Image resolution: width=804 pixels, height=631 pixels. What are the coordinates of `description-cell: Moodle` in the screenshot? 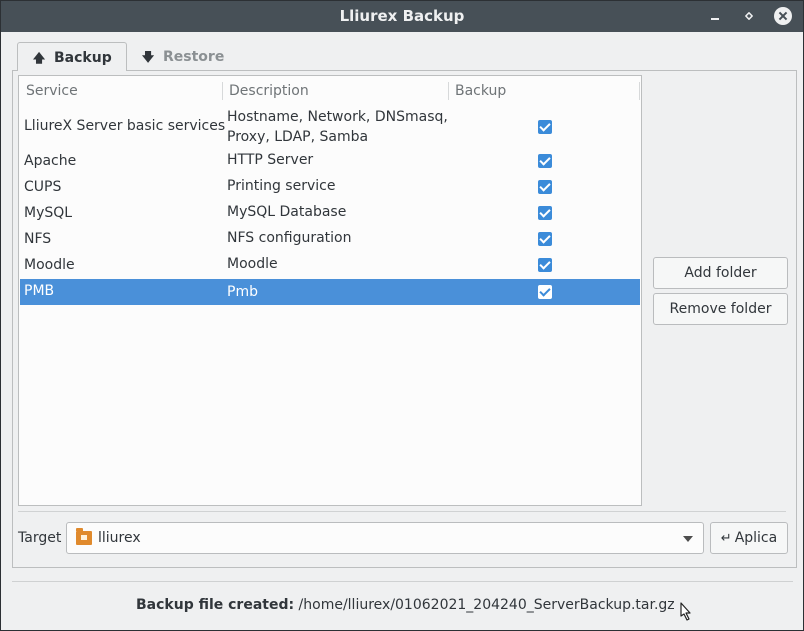 It's located at (252, 264).